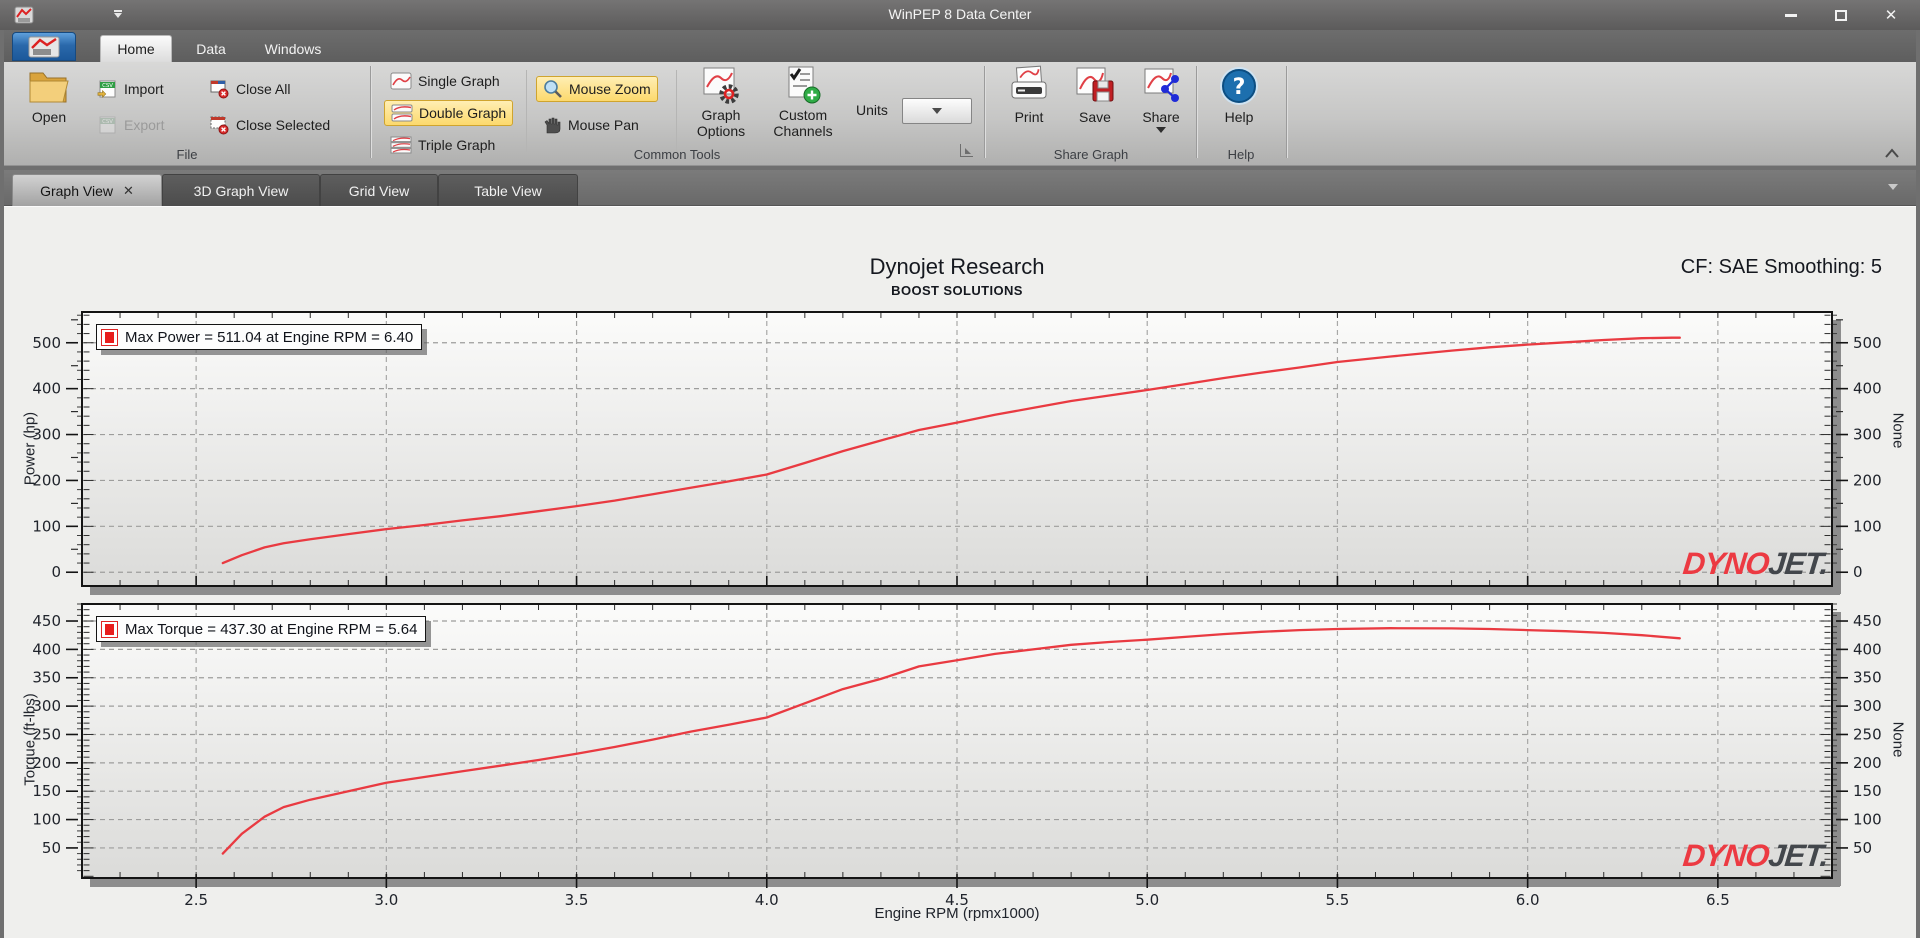 This screenshot has height=938, width=1920. I want to click on help-label: Help, so click(1239, 117).